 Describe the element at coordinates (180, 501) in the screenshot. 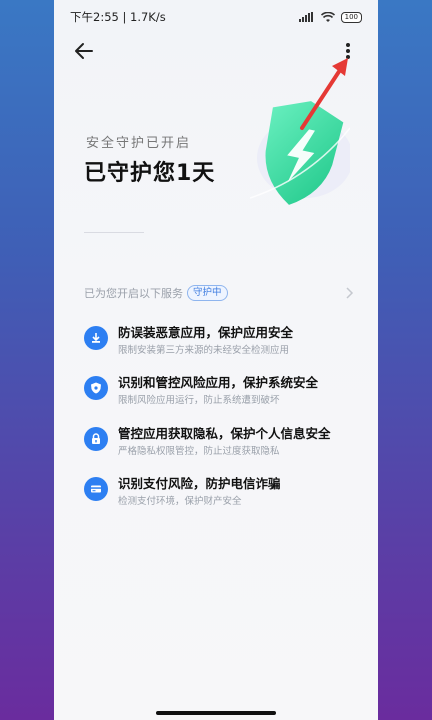

I see `service-item-desc: 检测支付环境，保护财产安全` at that location.